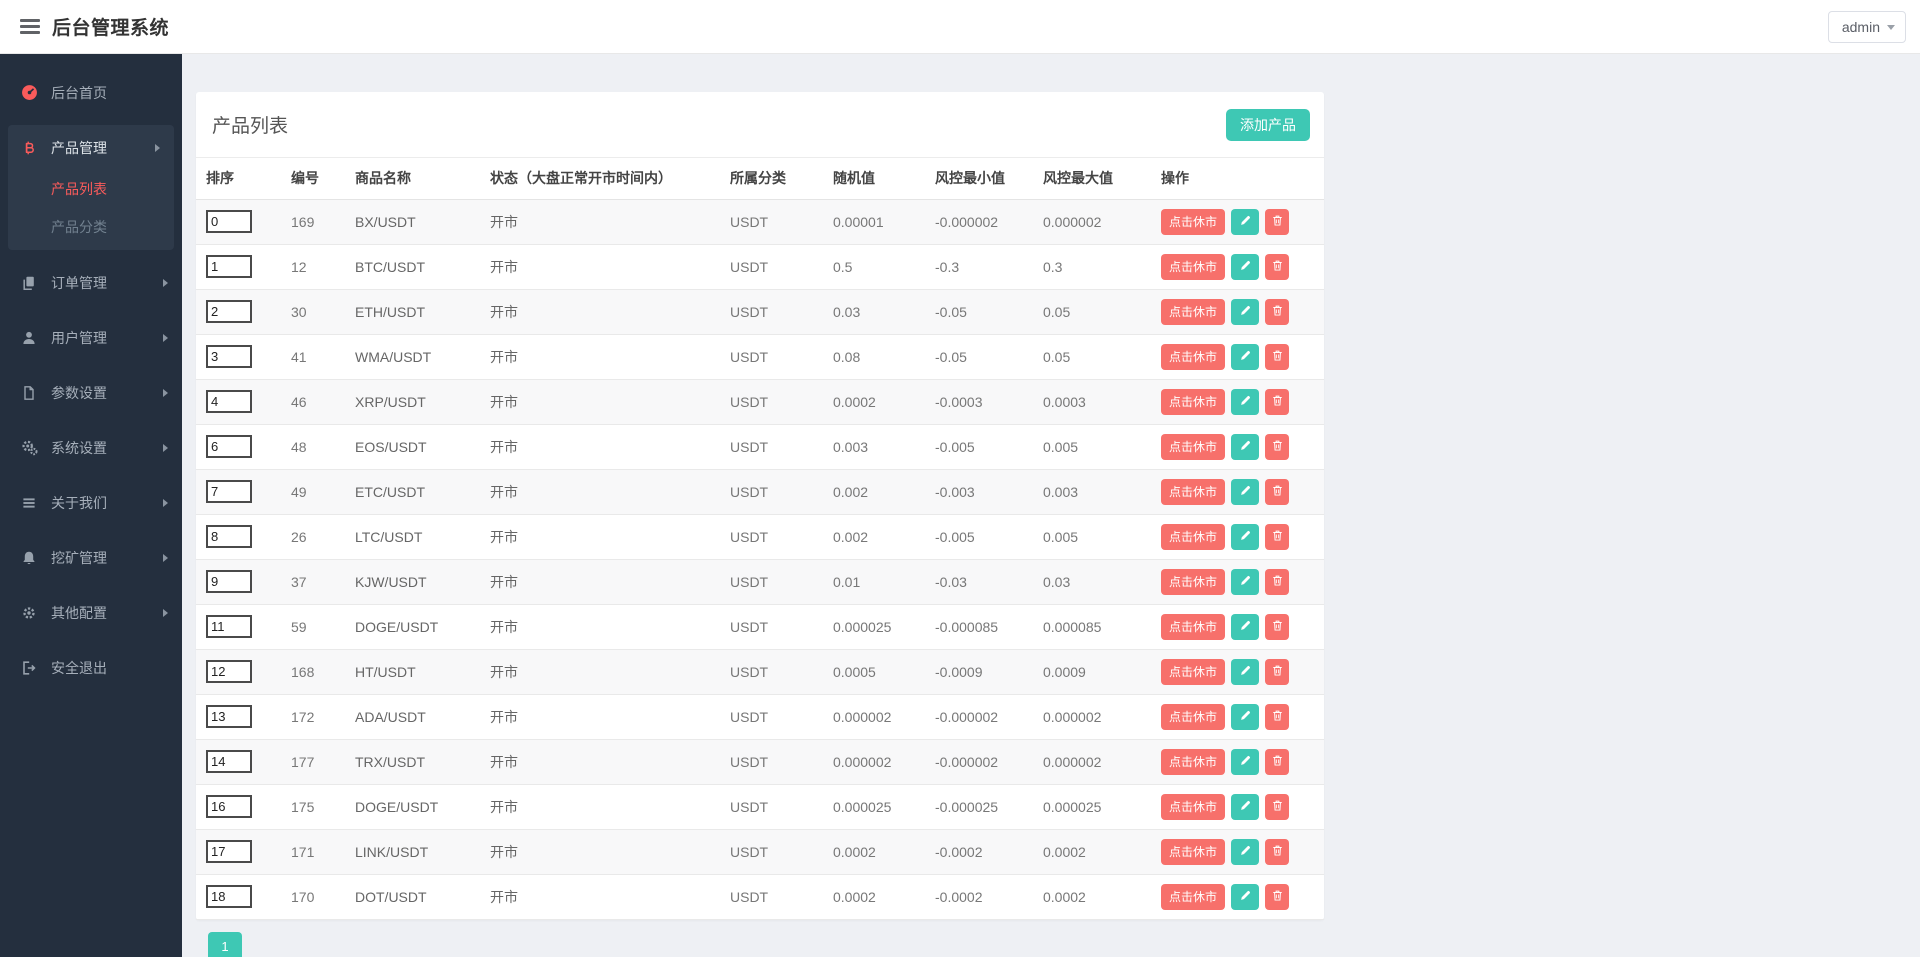 The image size is (1920, 957). Describe the element at coordinates (760, 672) in the screenshot. I see `table-row: 168HT/USDT开市USDT0.0005-0.00090.0009 点击休市` at that location.